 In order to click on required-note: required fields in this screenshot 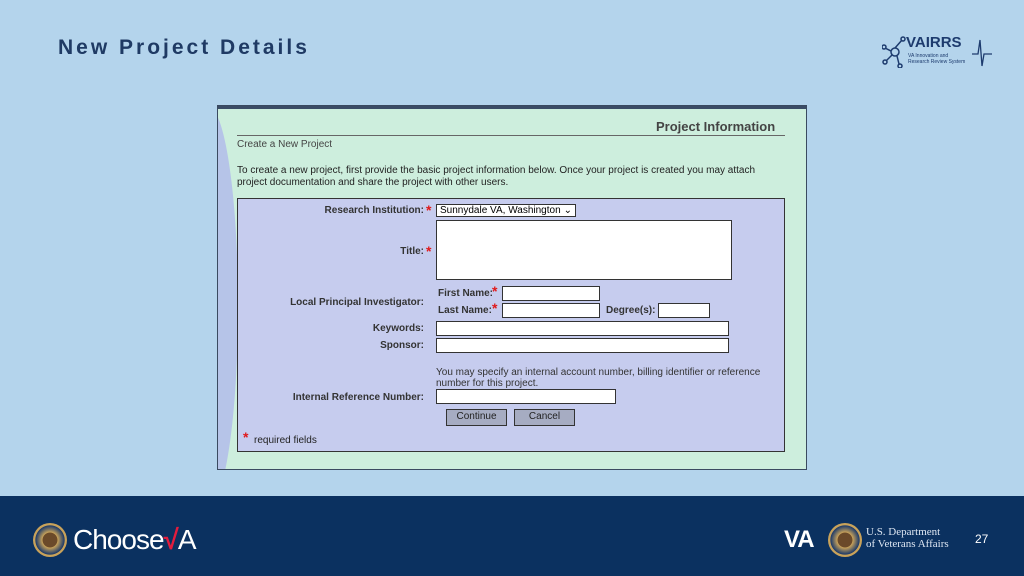, I will do `click(285, 440)`.